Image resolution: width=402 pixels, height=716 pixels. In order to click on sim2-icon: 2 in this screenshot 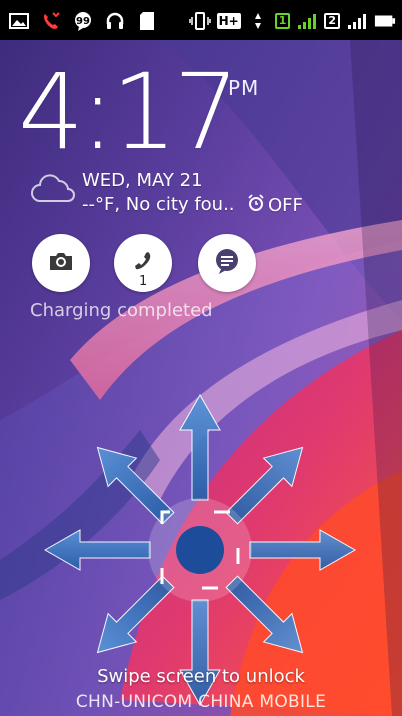, I will do `click(332, 21)`.